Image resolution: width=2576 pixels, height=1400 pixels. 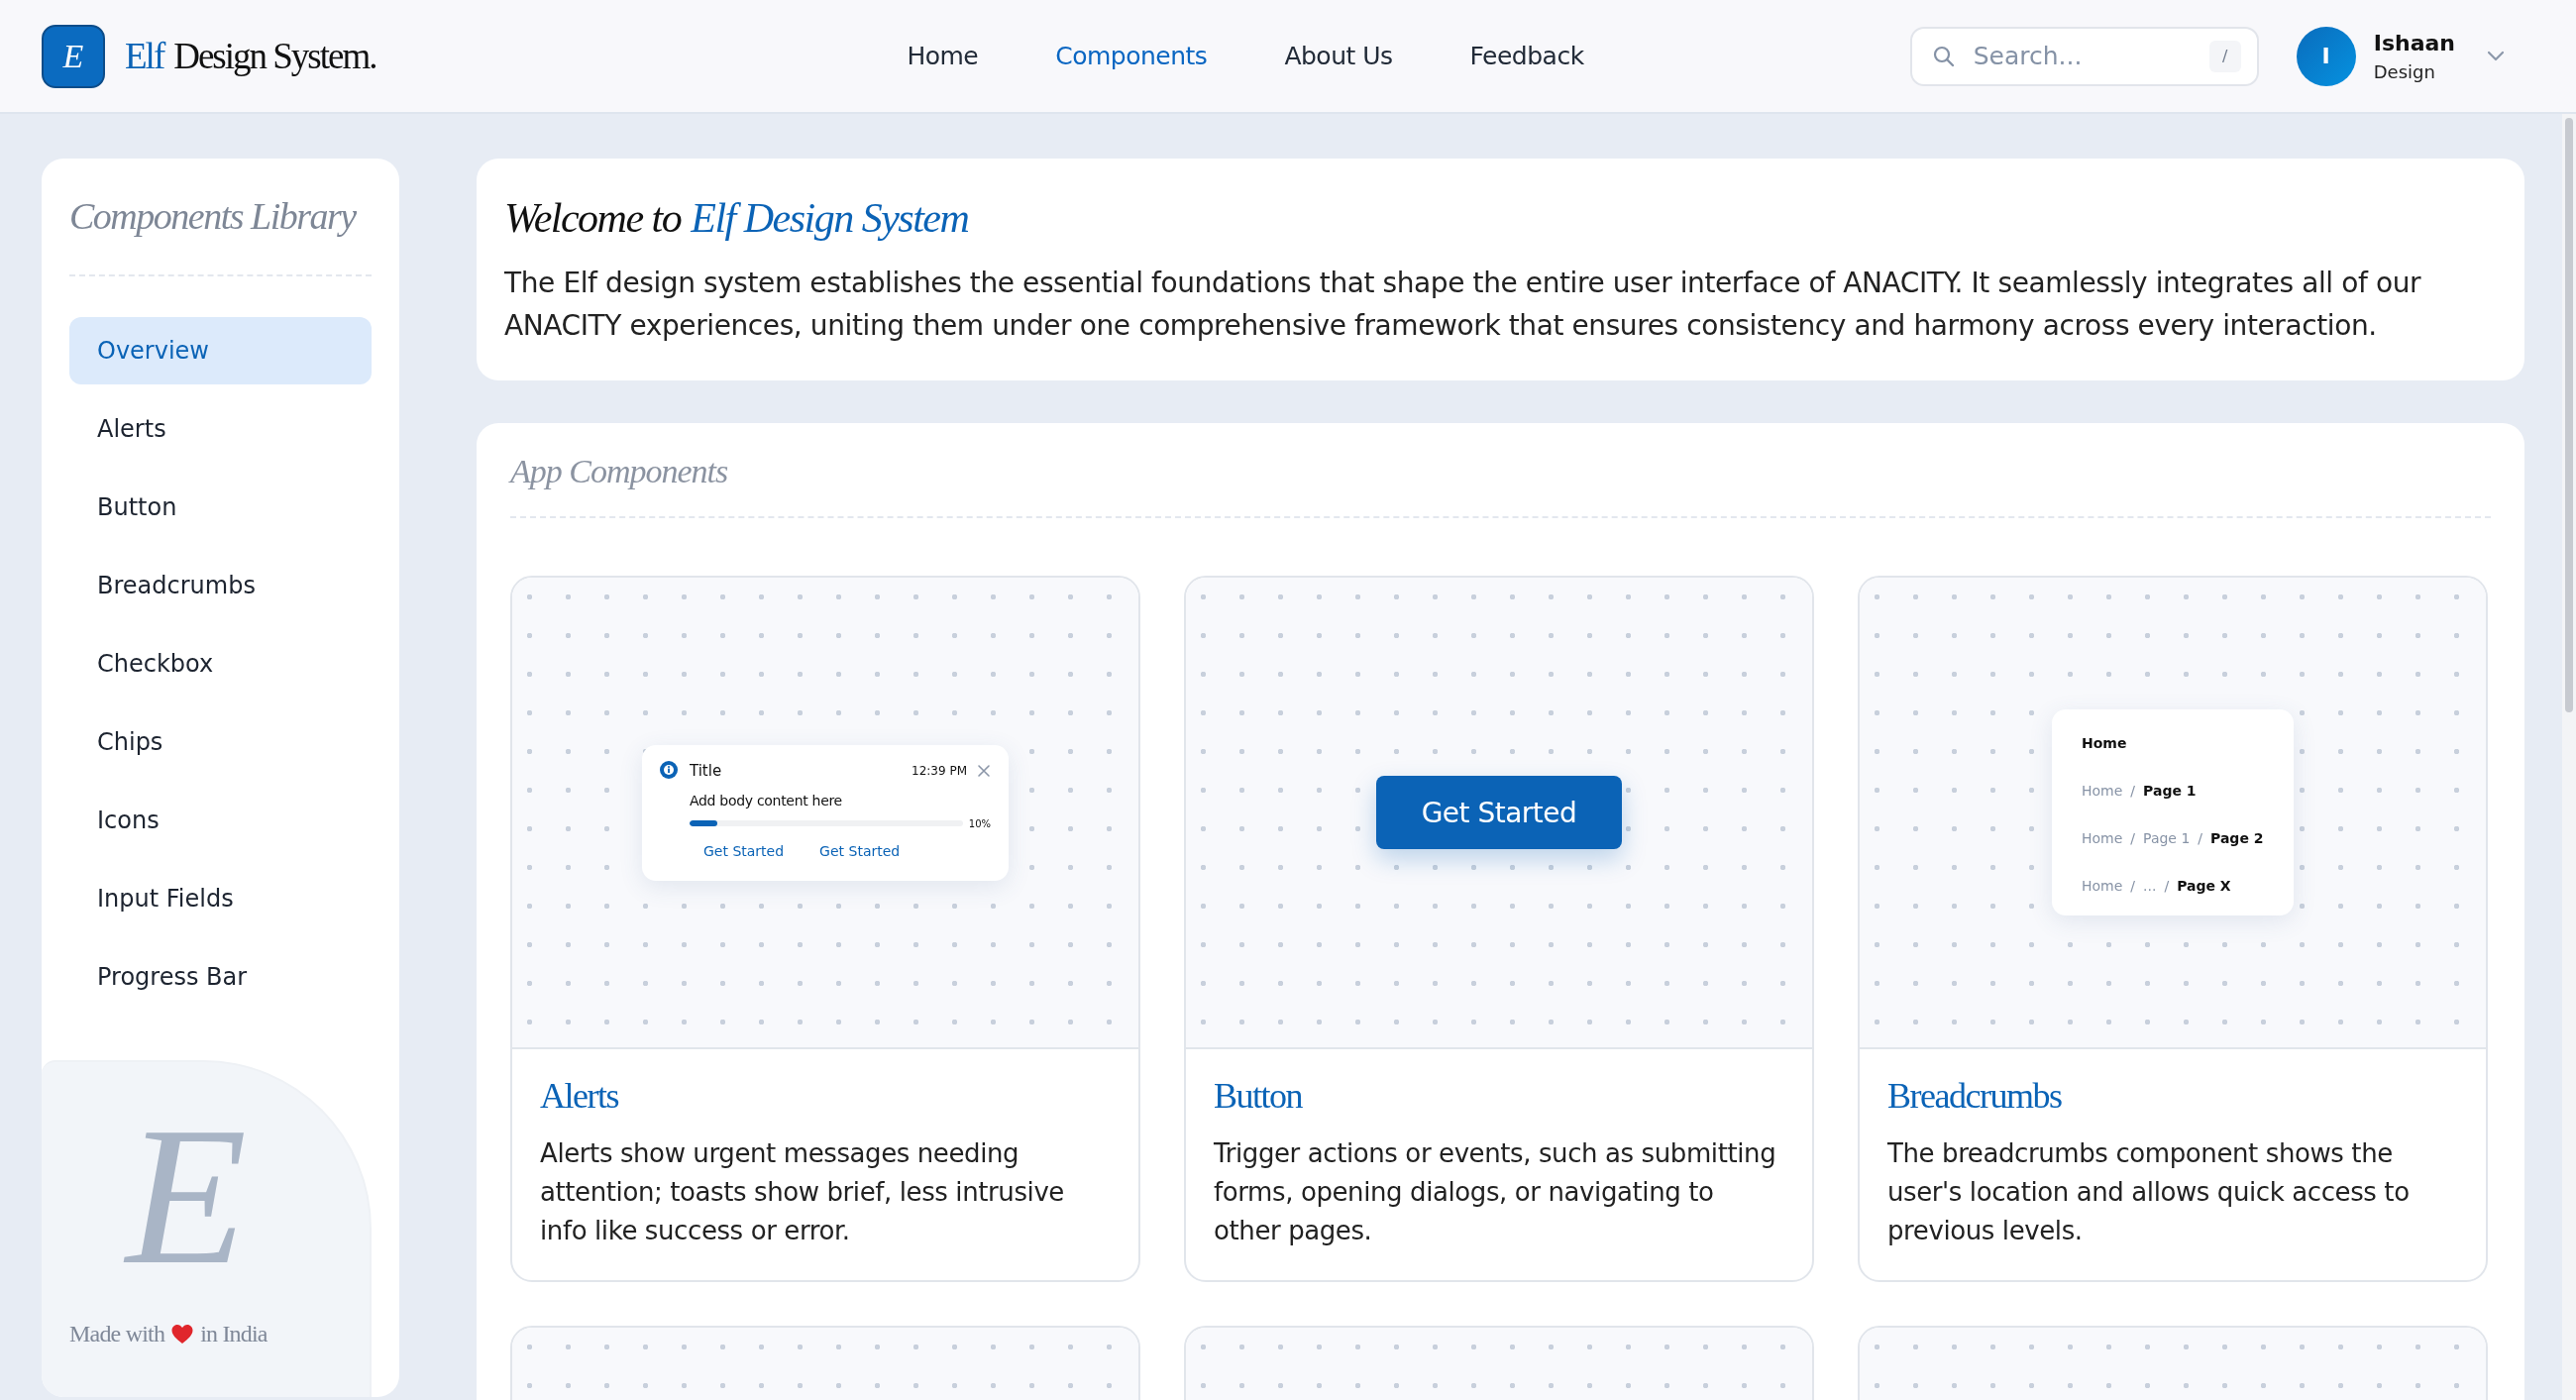 What do you see at coordinates (940, 771) in the screenshot?
I see `alert-time: 12:39 PM` at bounding box center [940, 771].